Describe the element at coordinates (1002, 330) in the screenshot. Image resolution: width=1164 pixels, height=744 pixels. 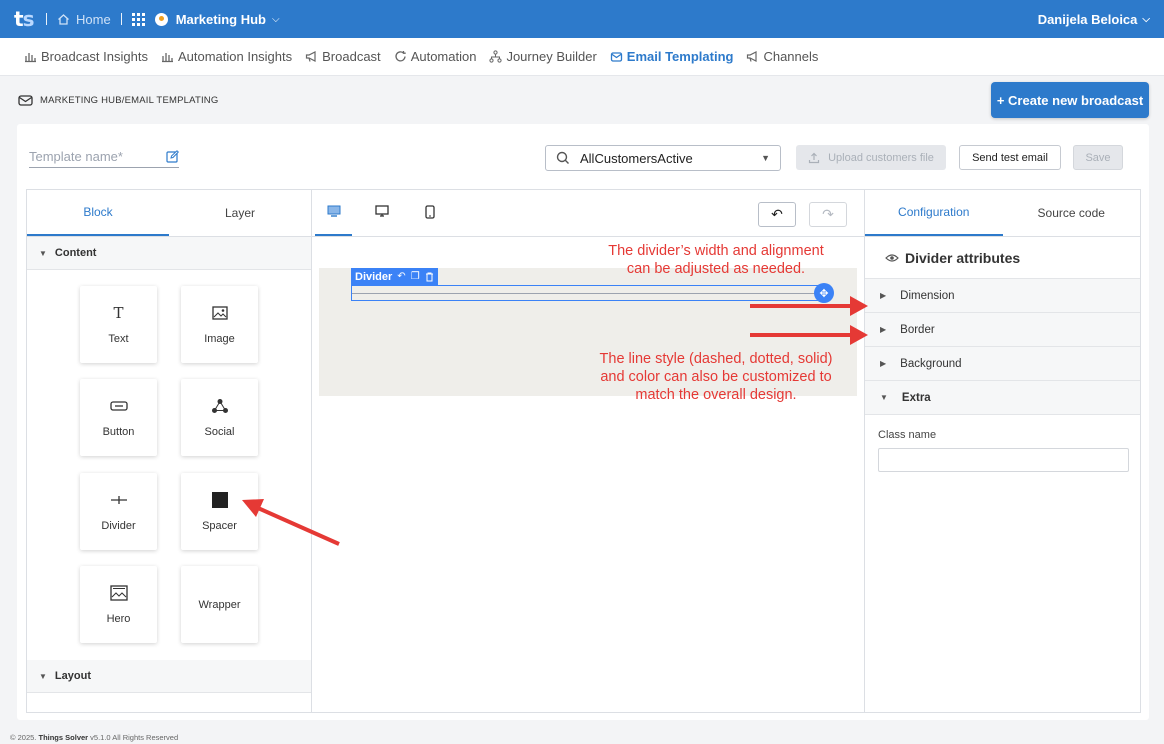
I see `section-border: ▶ Border` at that location.